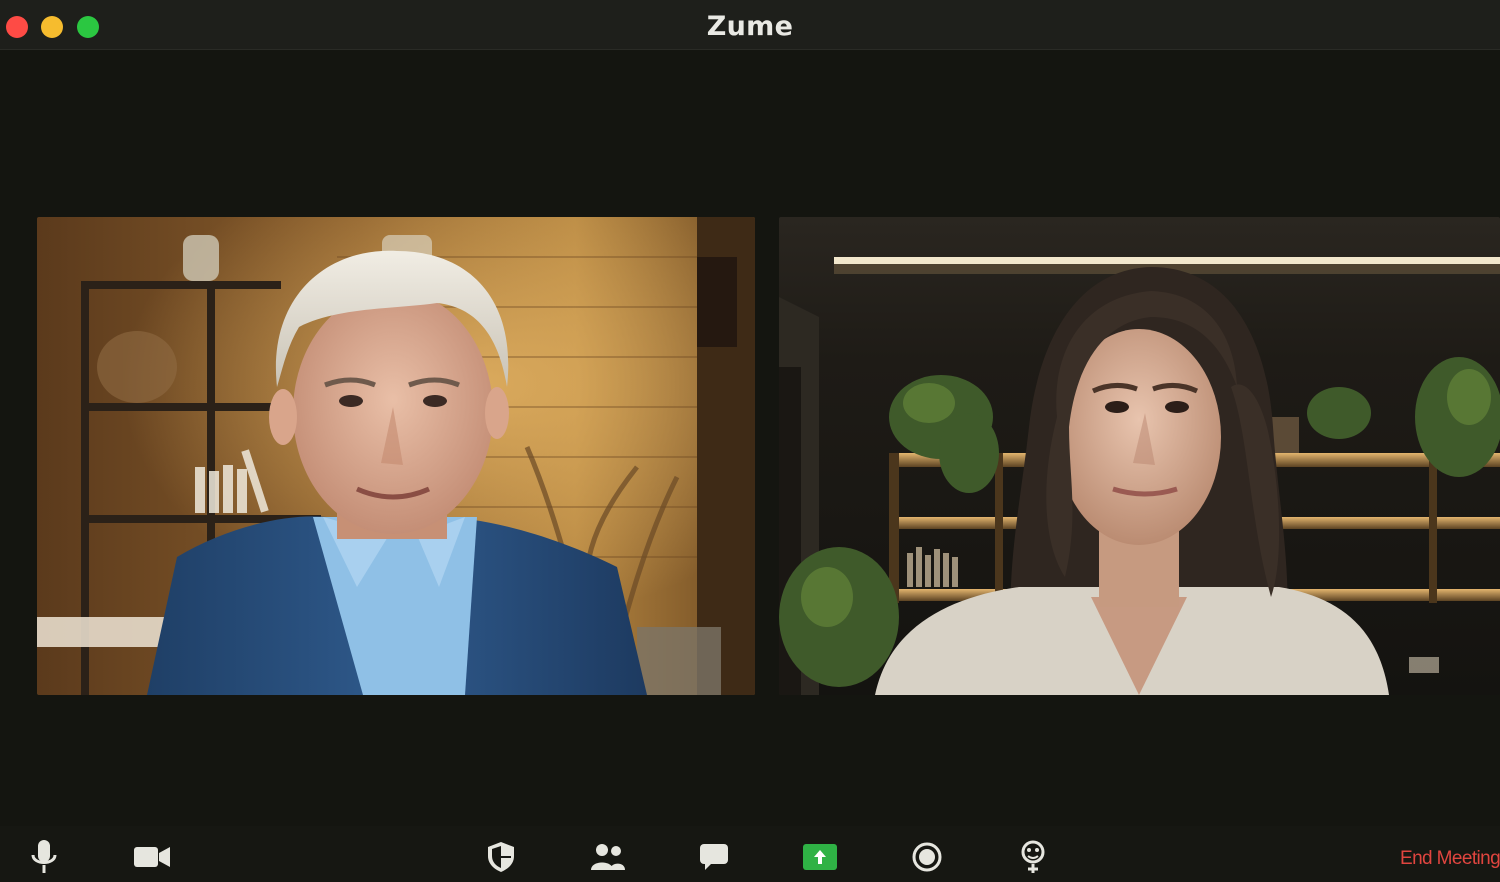 The width and height of the screenshot is (1500, 882). I want to click on reactions-button, so click(1033, 857).